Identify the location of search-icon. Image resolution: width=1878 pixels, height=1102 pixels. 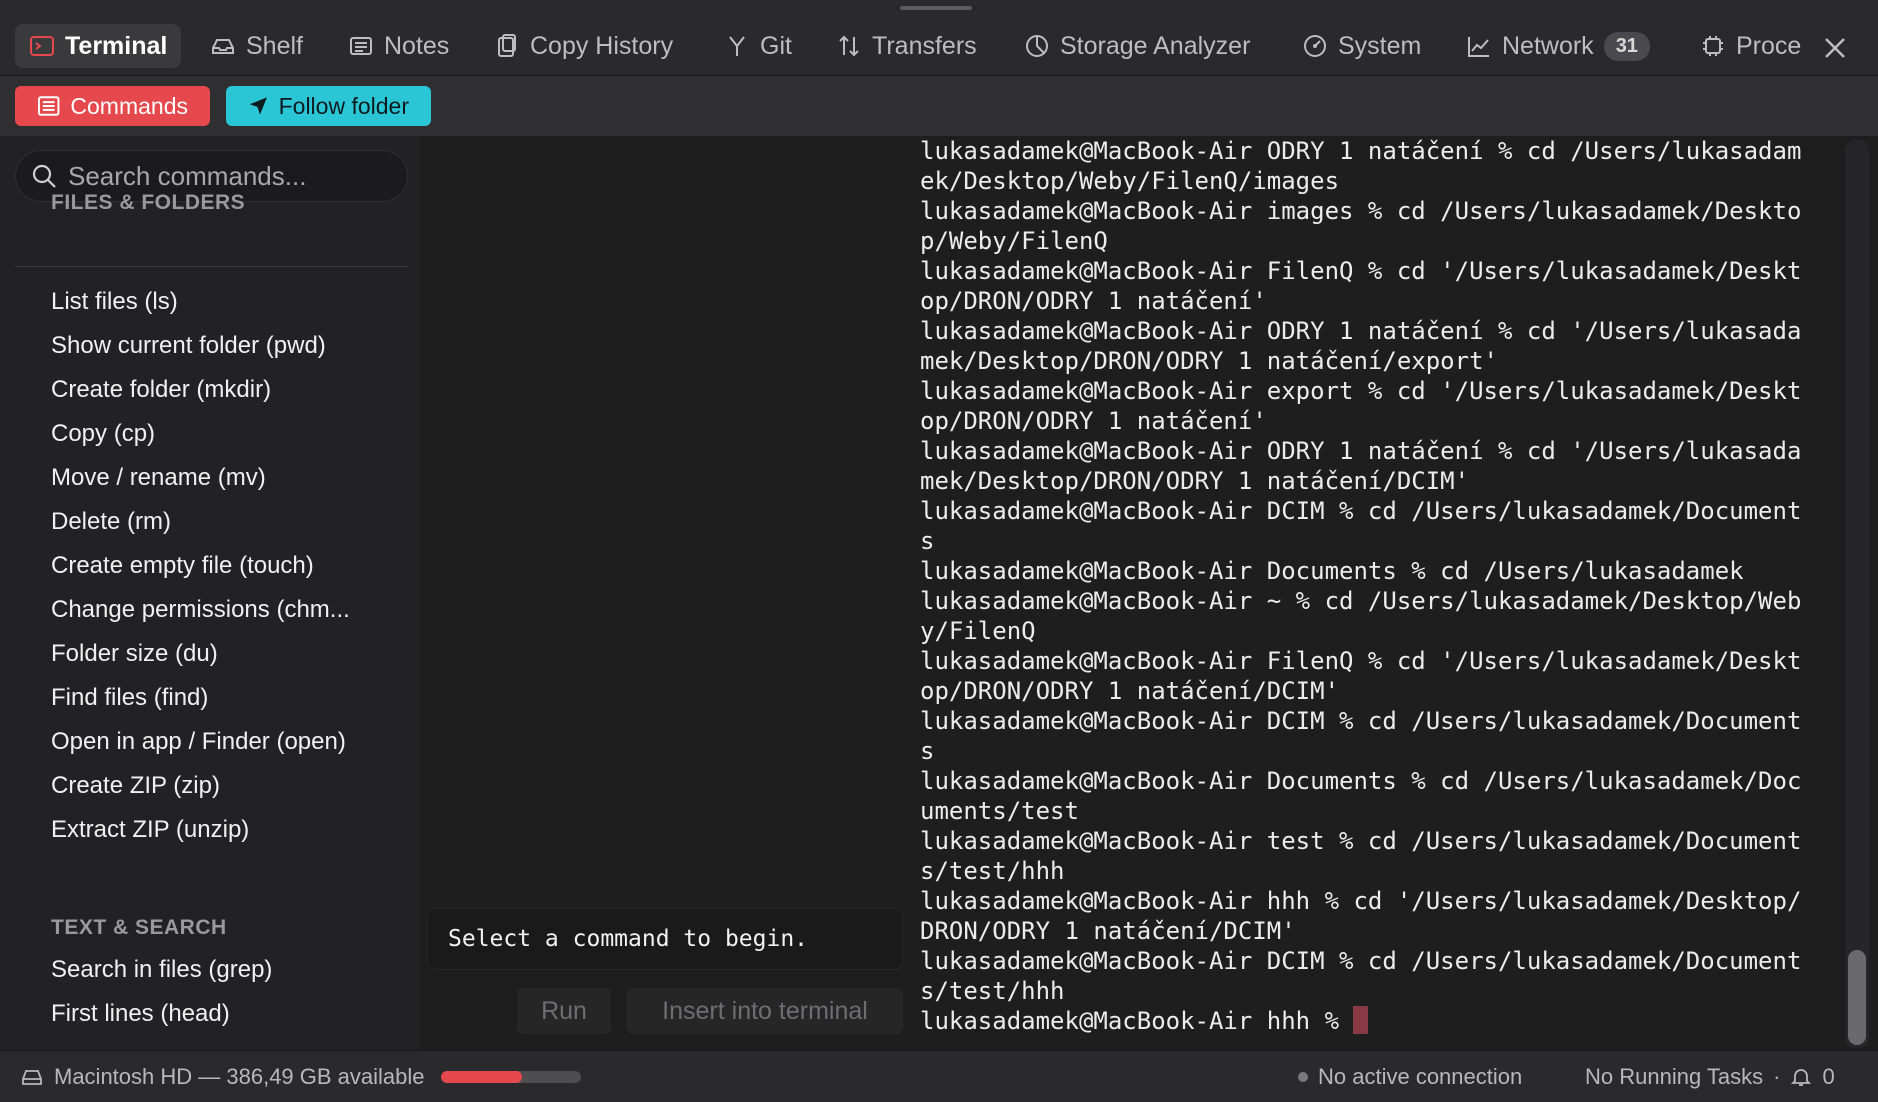
(44, 176).